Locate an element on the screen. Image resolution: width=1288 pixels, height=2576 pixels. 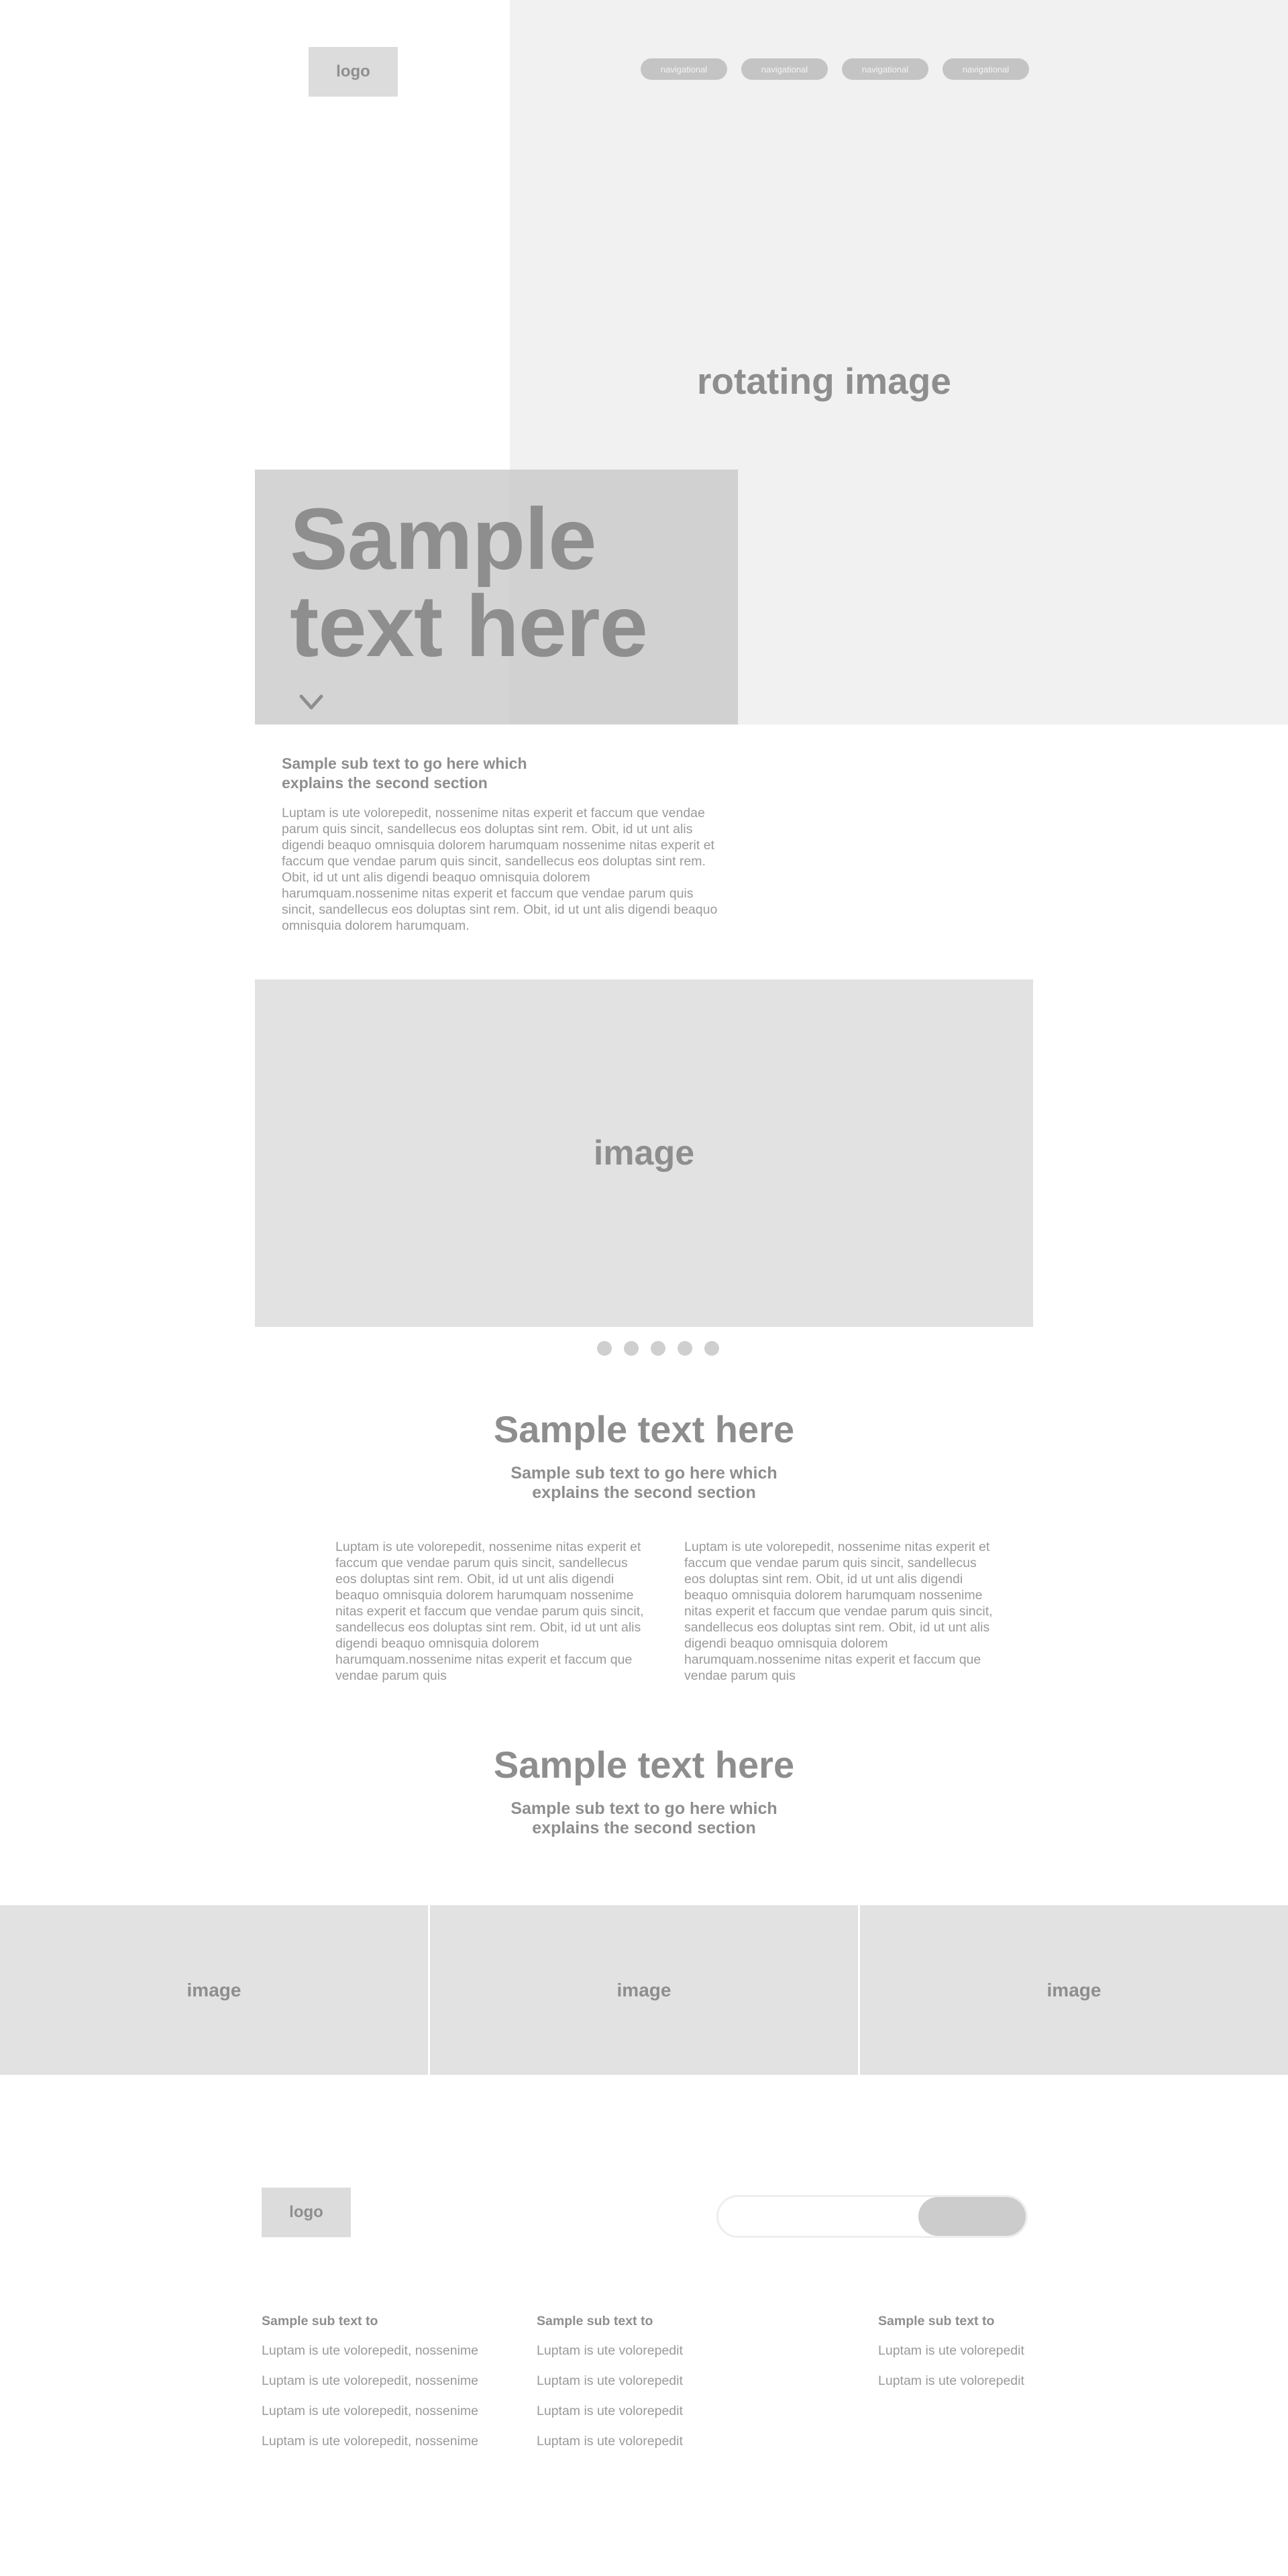
footer-logo-label: logo is located at coordinates (306, 2212).